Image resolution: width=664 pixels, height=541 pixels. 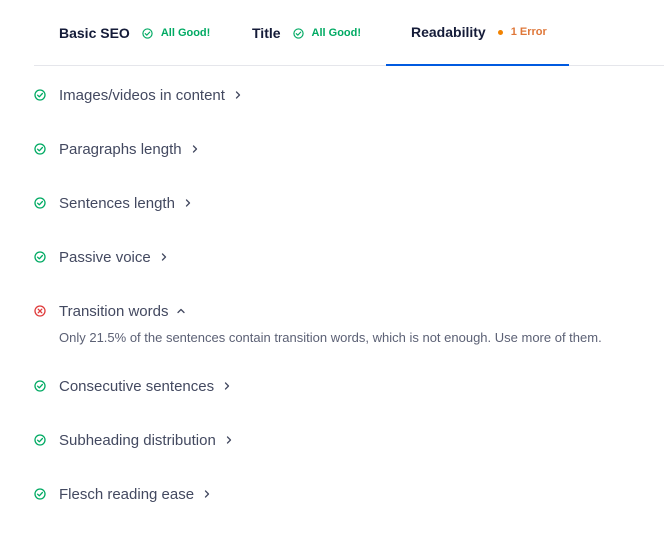 I want to click on check-title: Flesch reading ease, so click(x=127, y=494).